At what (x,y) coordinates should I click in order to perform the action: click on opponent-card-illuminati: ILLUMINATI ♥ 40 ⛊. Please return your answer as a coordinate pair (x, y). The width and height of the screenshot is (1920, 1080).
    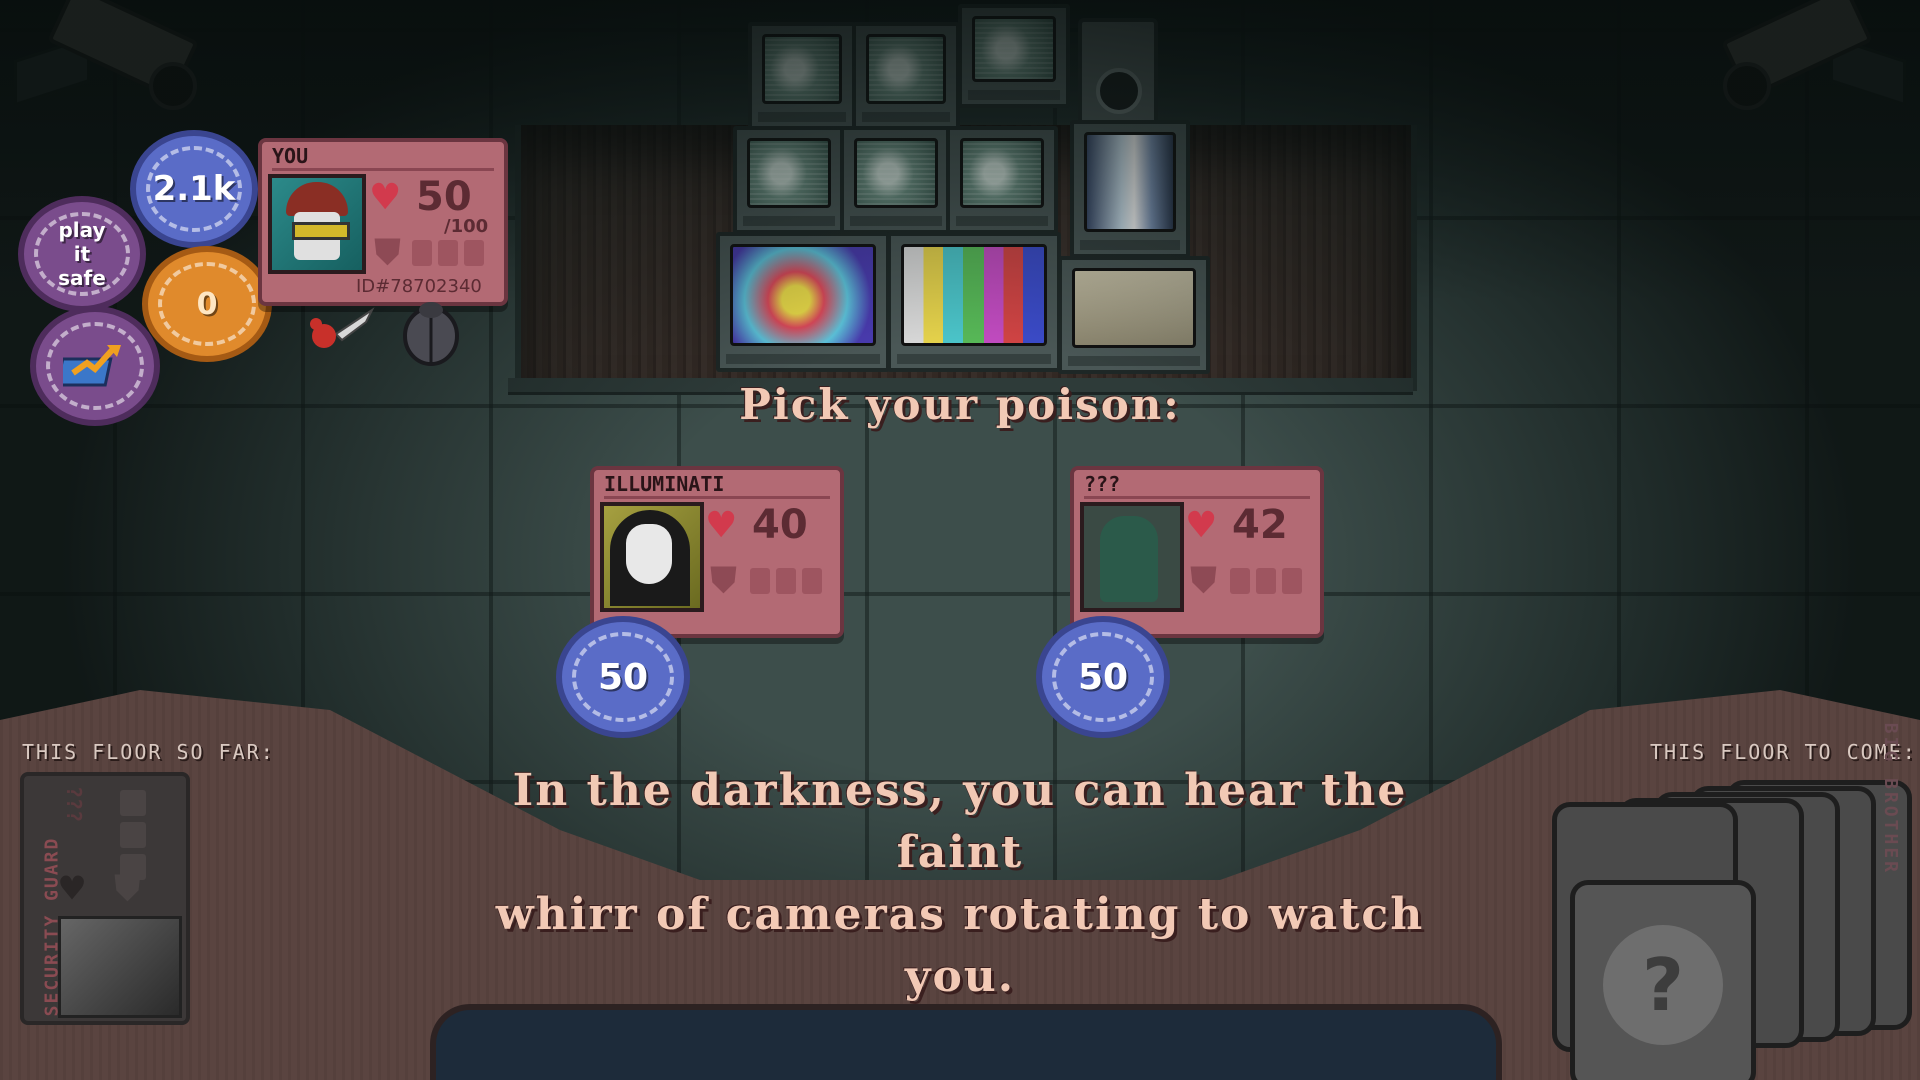
    Looking at the image, I should click on (717, 552).